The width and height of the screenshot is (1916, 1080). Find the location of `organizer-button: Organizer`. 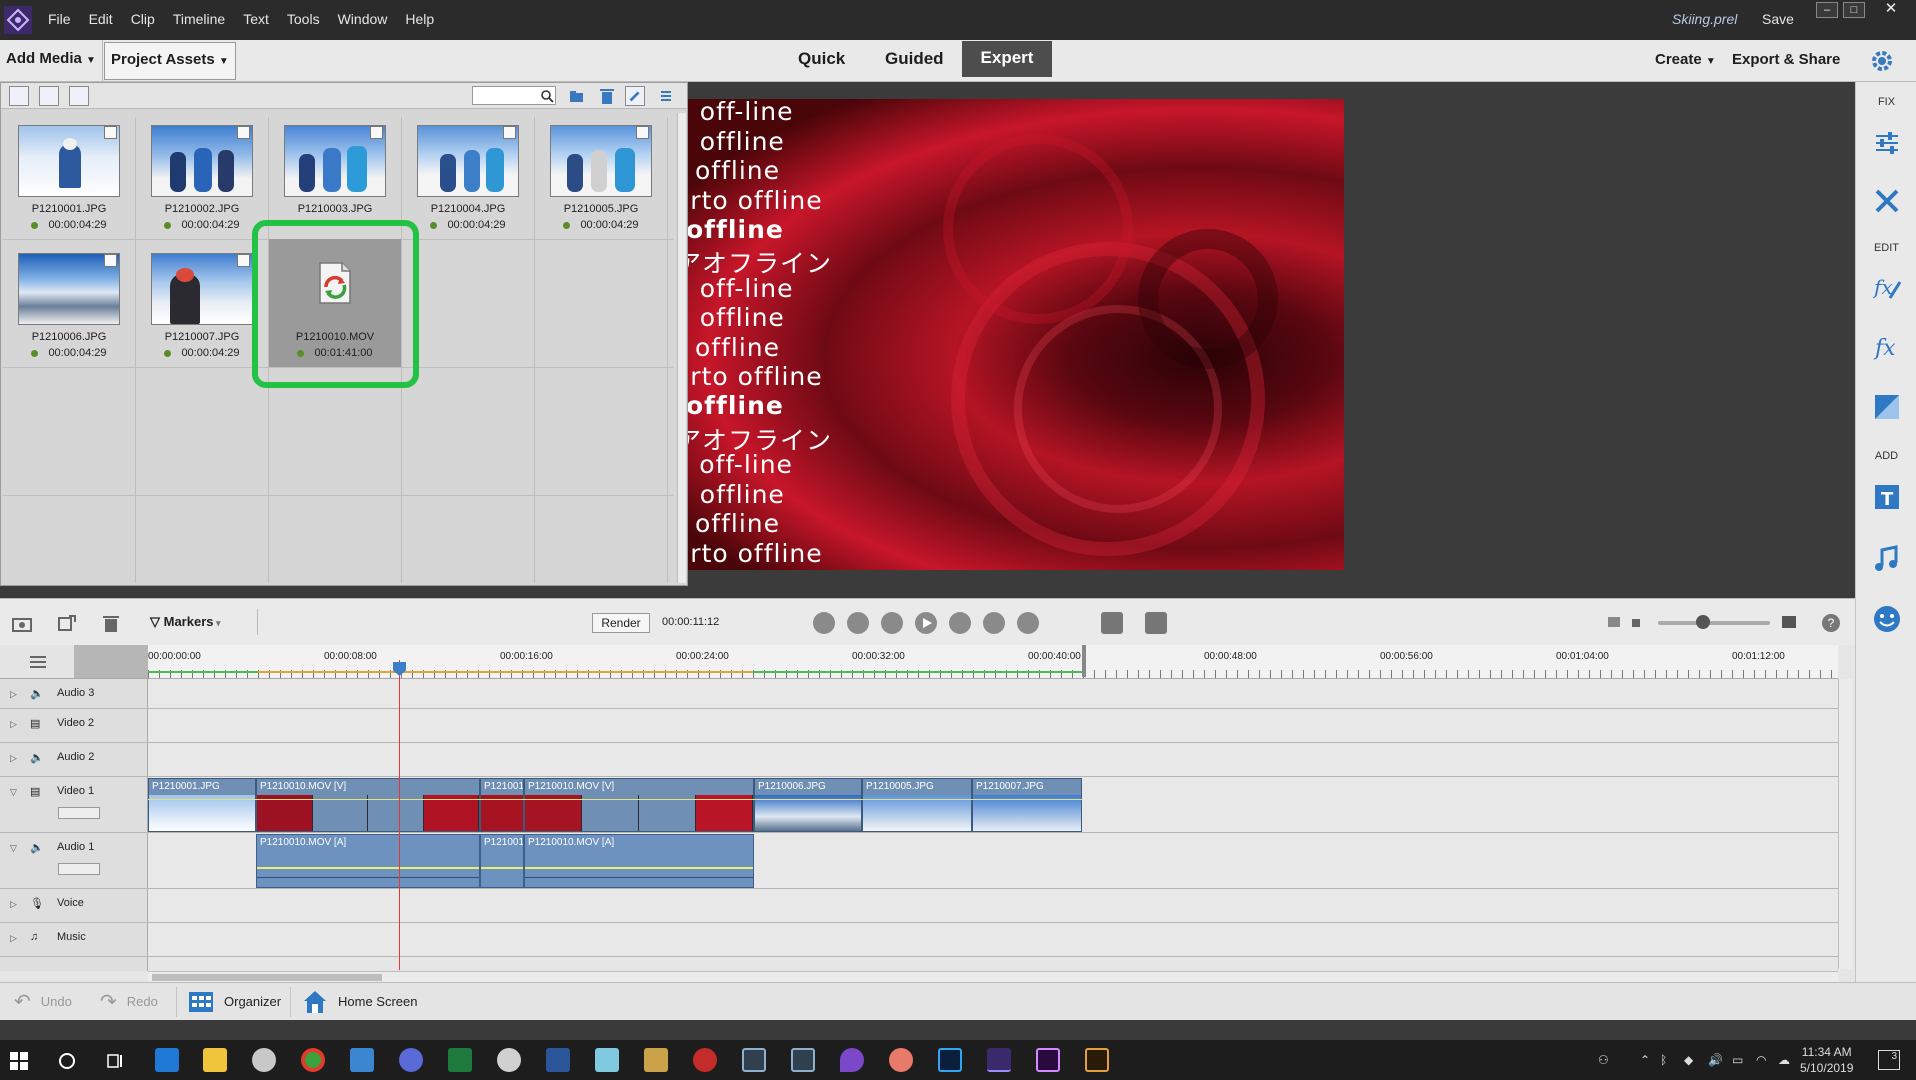

organizer-button: Organizer is located at coordinates (234, 1002).